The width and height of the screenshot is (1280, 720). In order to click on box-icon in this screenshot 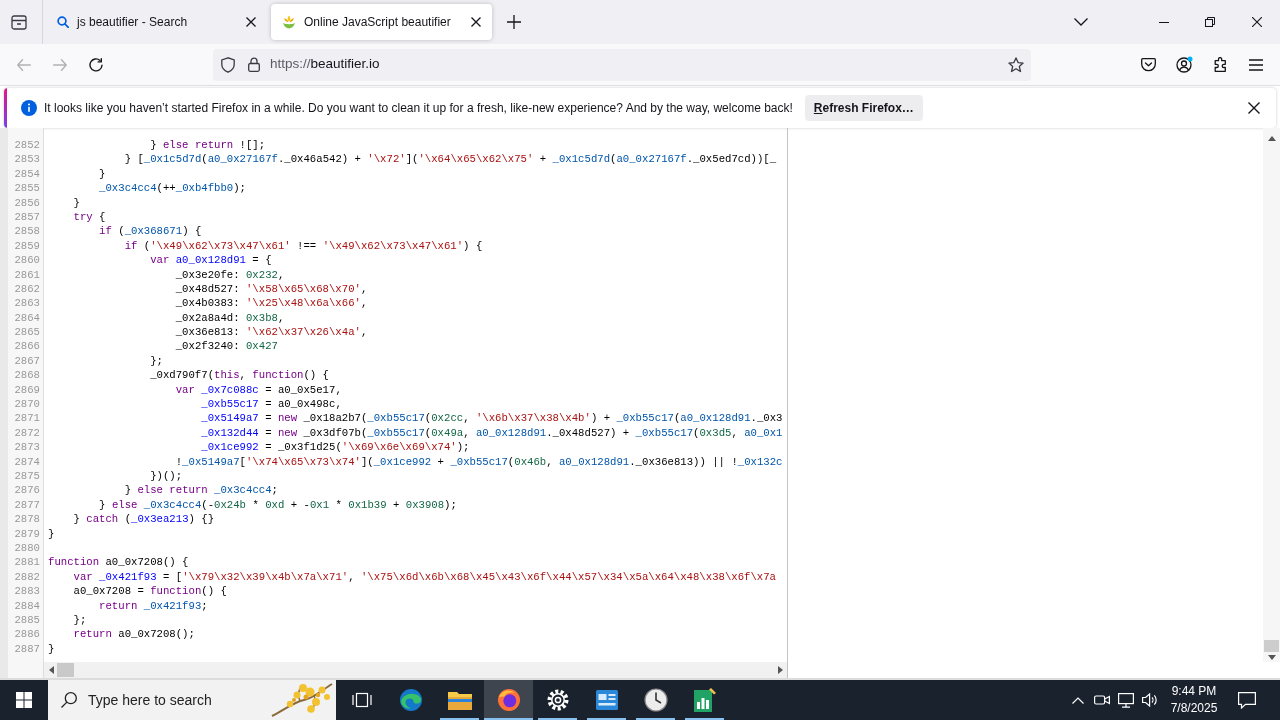, I will do `click(19, 22)`.